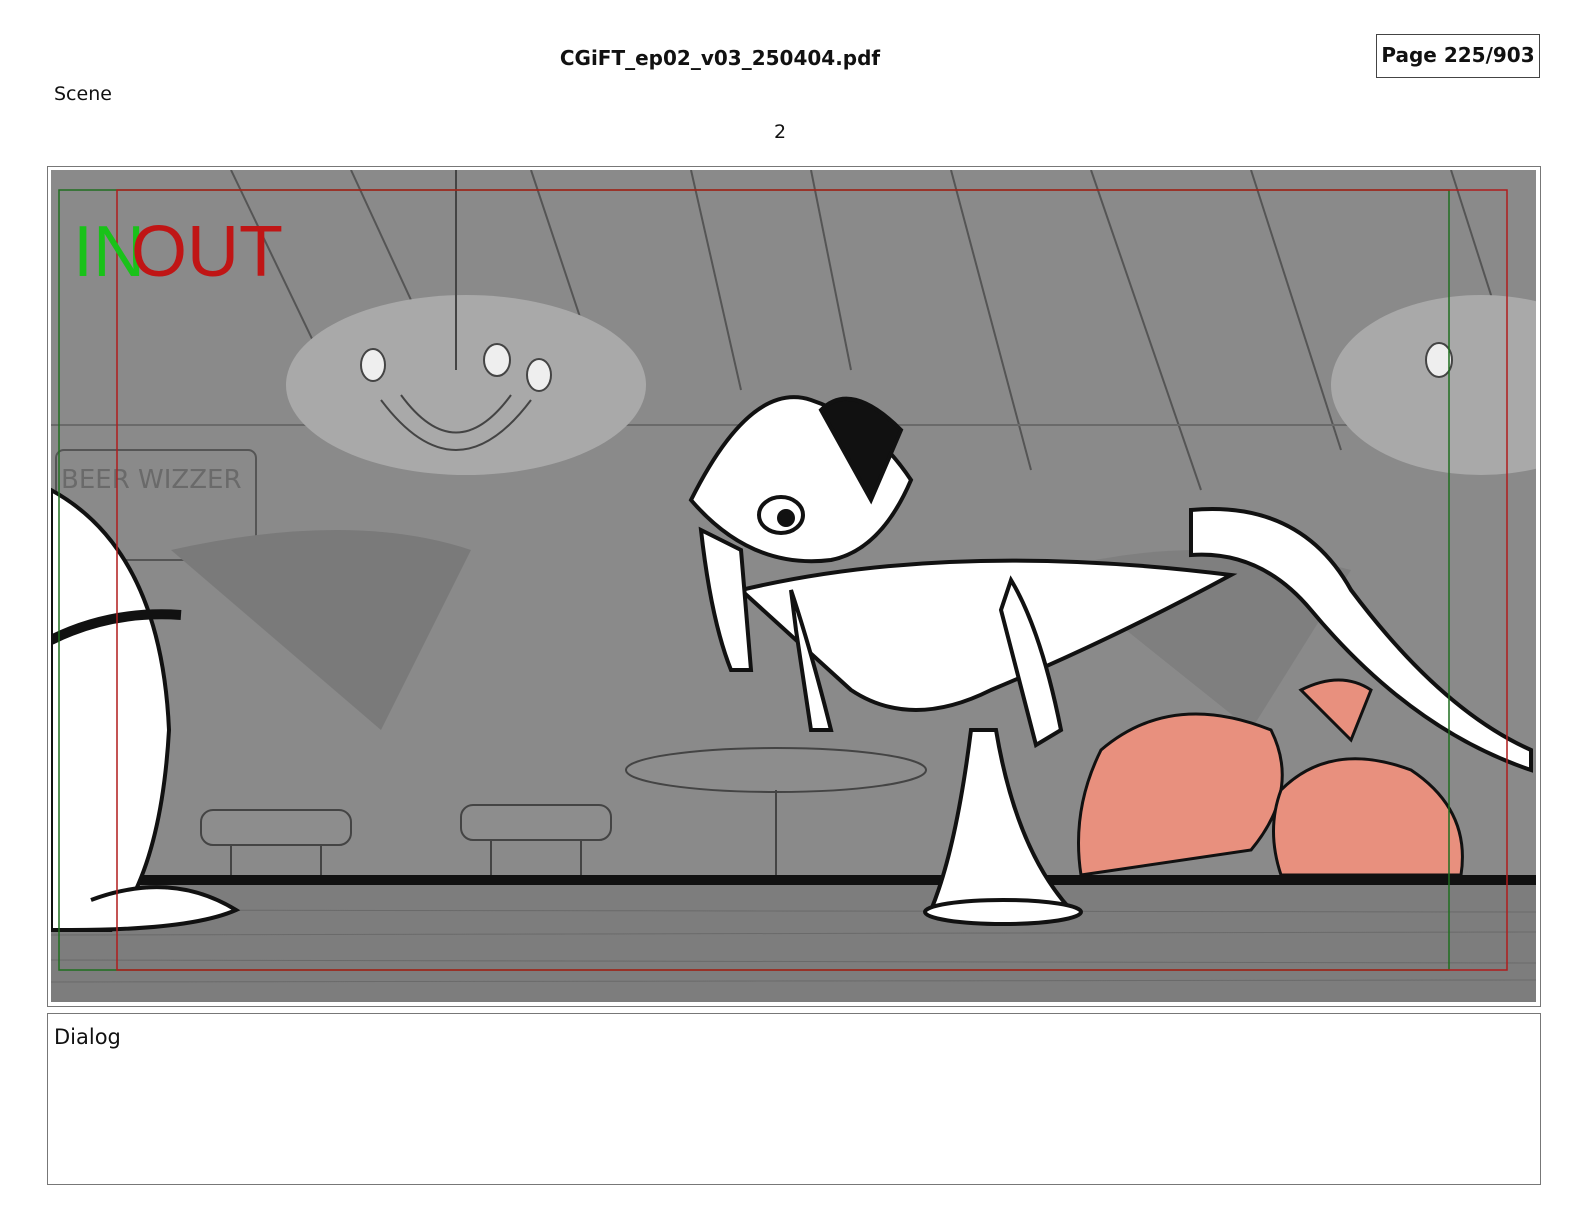 This screenshot has height=1224, width=1584. What do you see at coordinates (83, 94) in the screenshot?
I see `scene-label: Scene` at bounding box center [83, 94].